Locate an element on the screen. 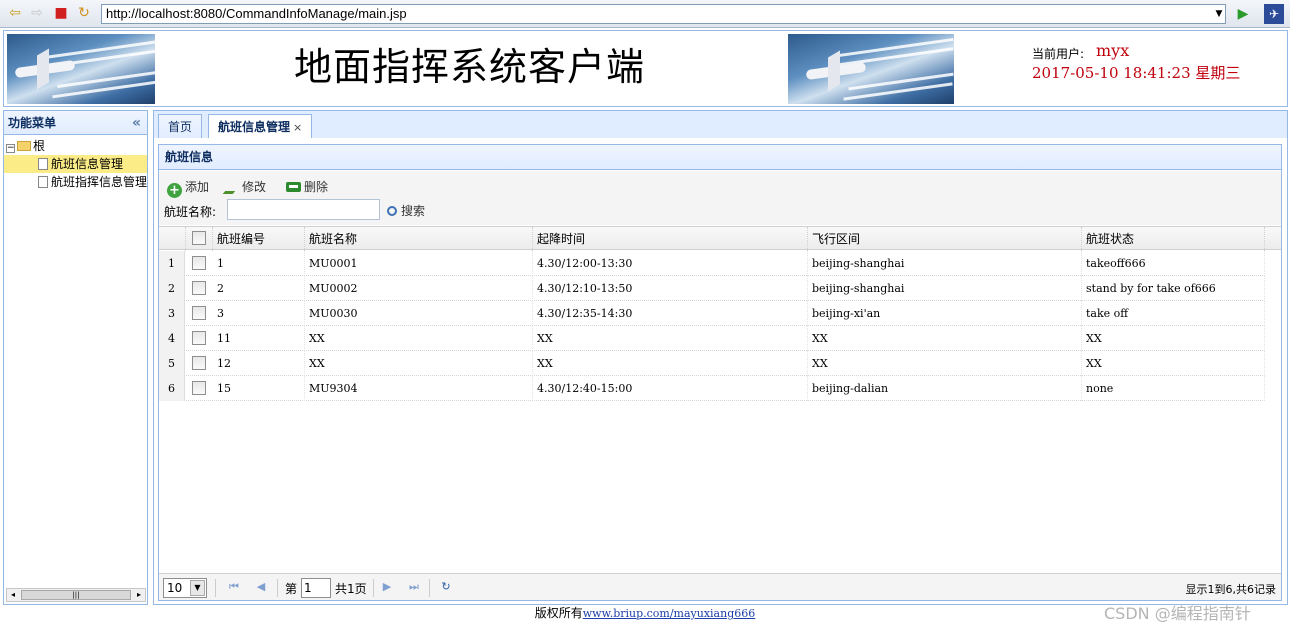 The image size is (1290, 629). row-number: 1 is located at coordinates (172, 263).